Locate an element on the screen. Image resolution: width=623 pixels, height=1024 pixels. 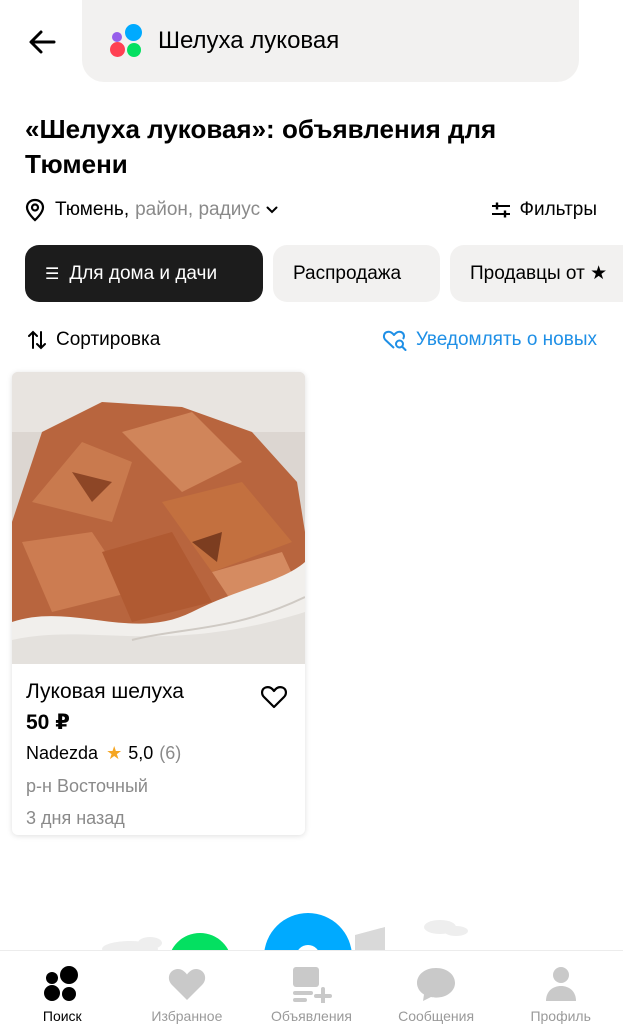
tab-profile: Профиль is located at coordinates (560, 987).